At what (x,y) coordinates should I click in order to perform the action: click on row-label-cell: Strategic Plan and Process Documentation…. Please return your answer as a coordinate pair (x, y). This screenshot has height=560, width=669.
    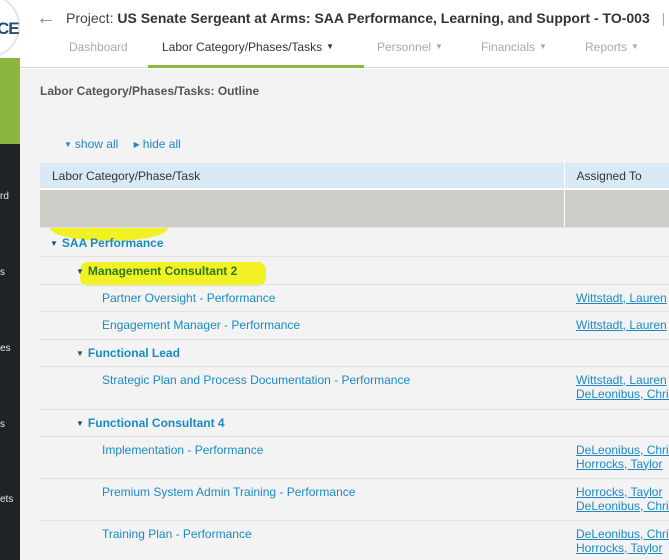
    Looking at the image, I should click on (302, 388).